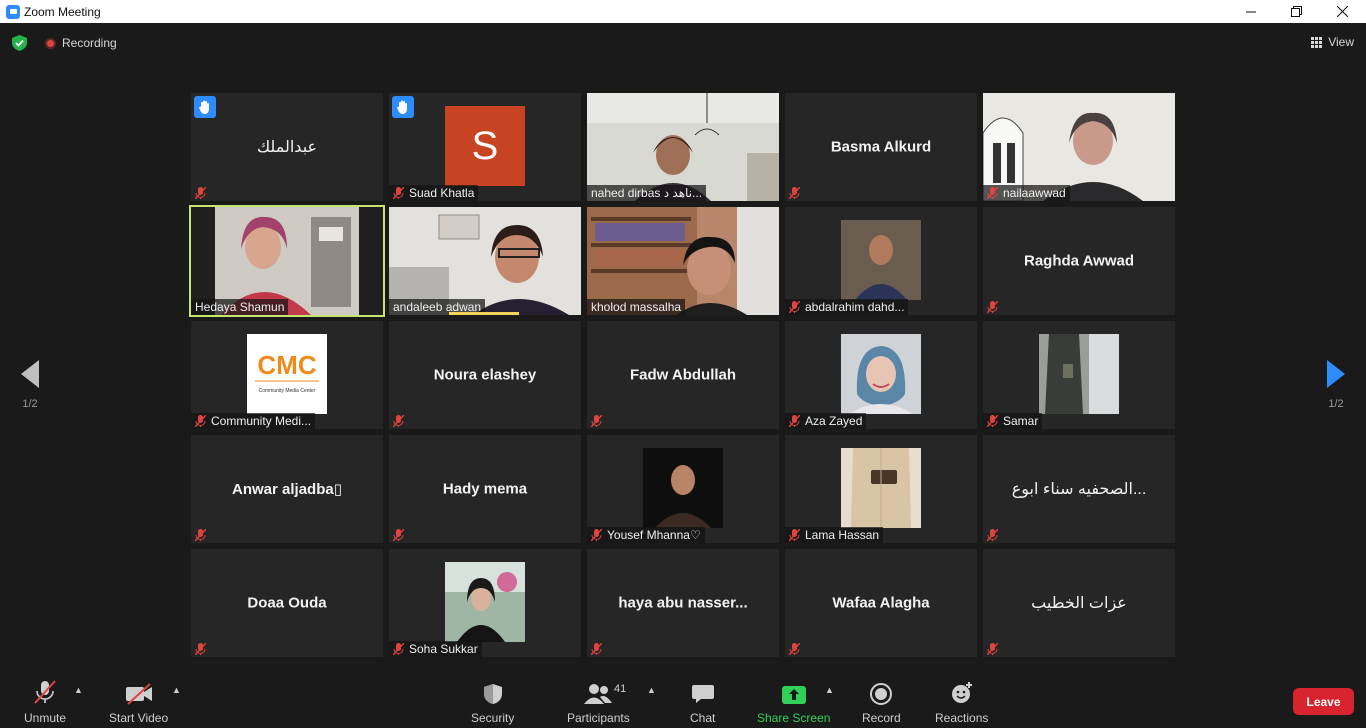 The image size is (1366, 728). I want to click on svg-text: Community Media Center, so click(287, 391).